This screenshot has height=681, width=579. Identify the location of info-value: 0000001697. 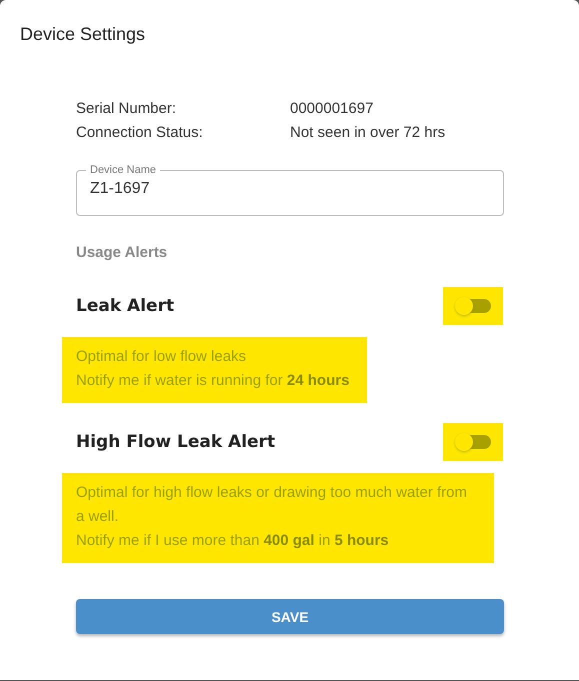
(332, 109).